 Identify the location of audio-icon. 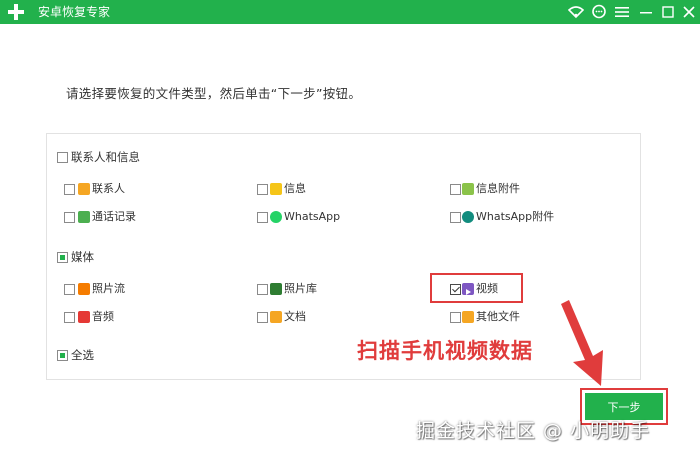
(84, 317).